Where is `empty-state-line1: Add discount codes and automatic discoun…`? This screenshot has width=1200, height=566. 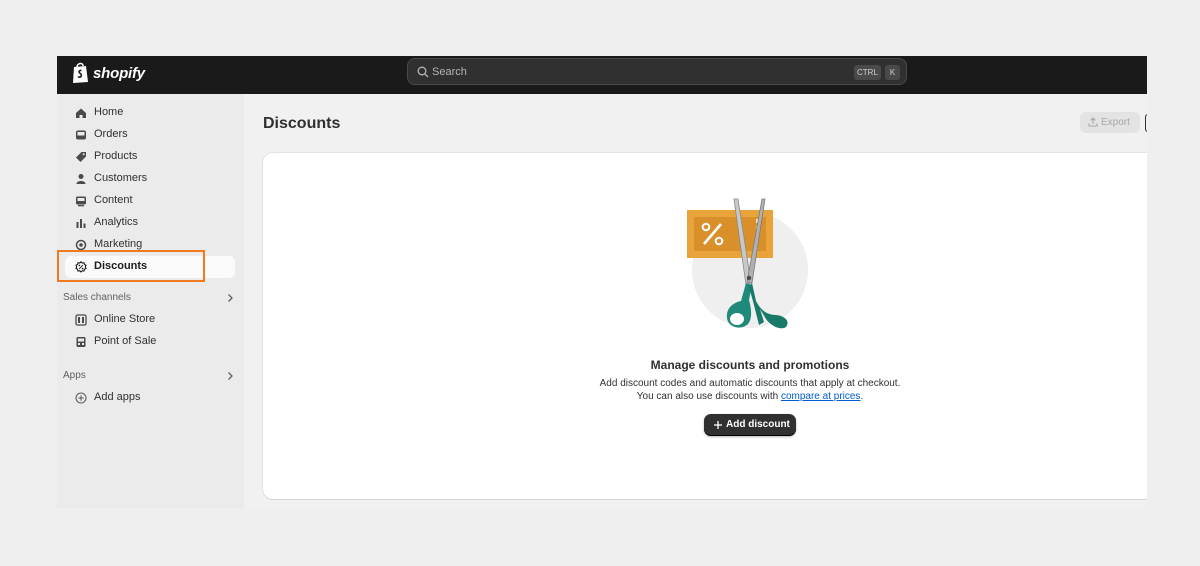
empty-state-line1: Add discount codes and automatic discoun… is located at coordinates (750, 383).